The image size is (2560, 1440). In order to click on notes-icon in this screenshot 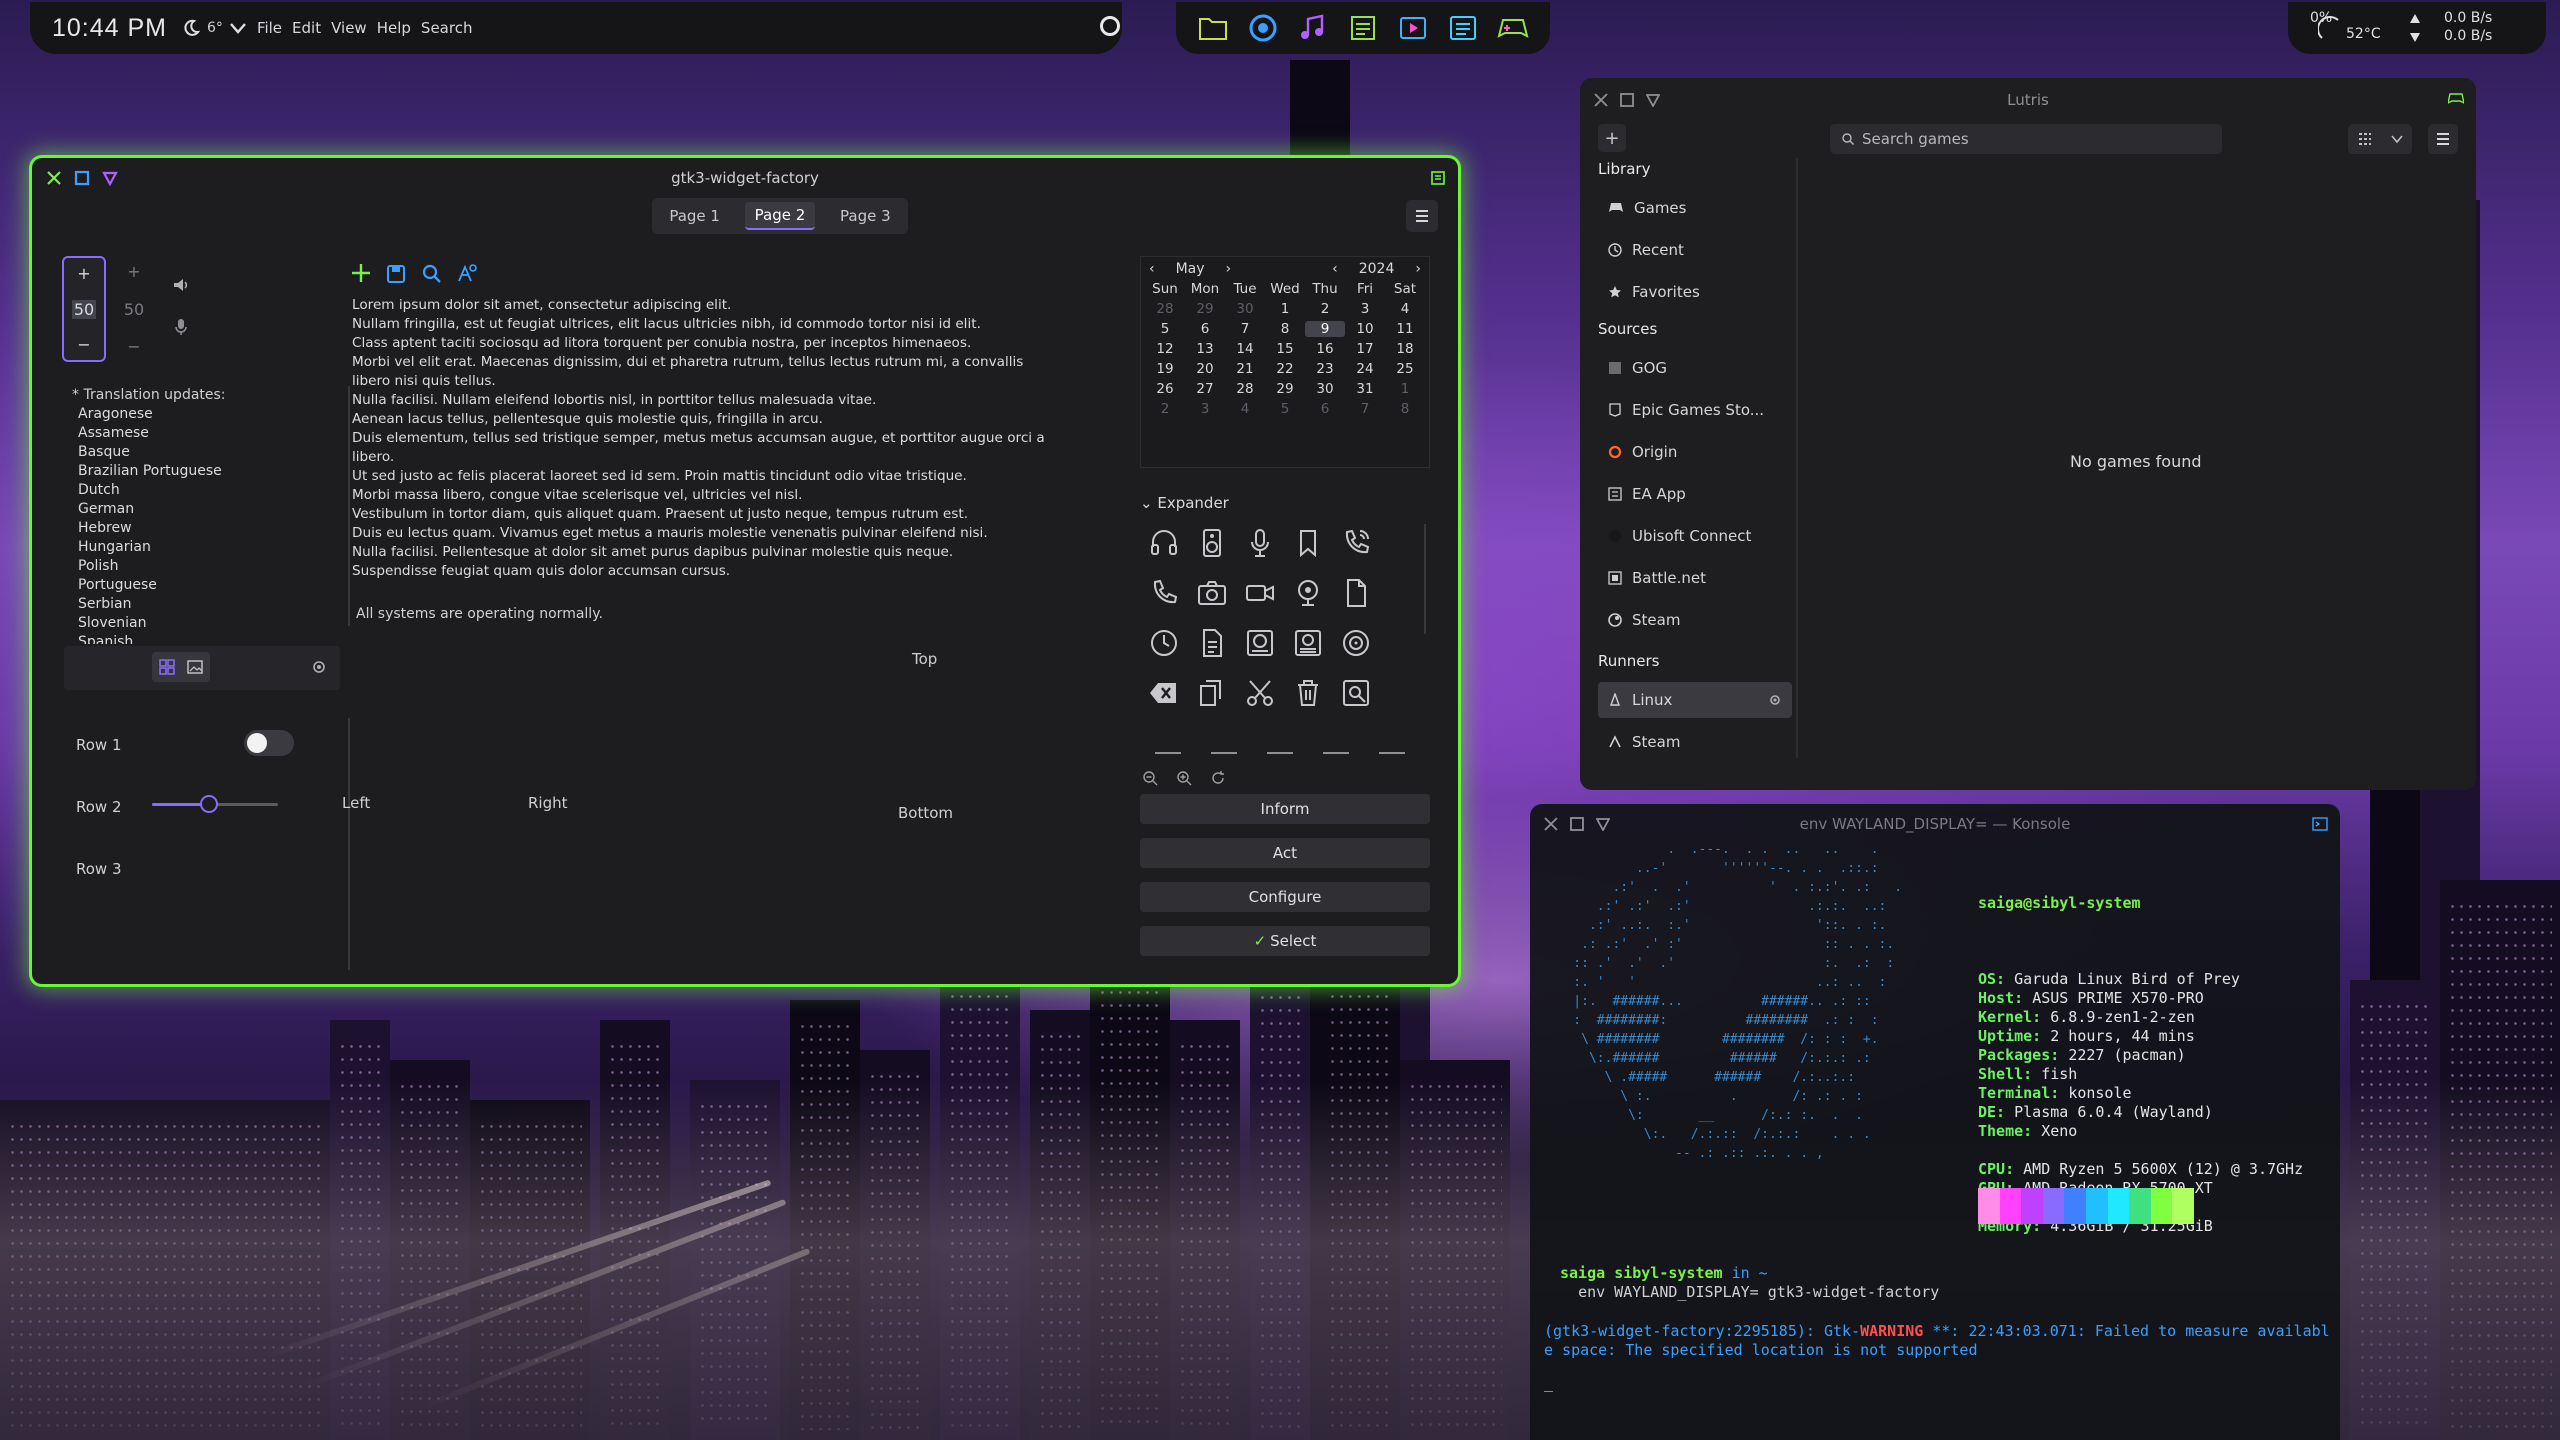, I will do `click(1363, 28)`.